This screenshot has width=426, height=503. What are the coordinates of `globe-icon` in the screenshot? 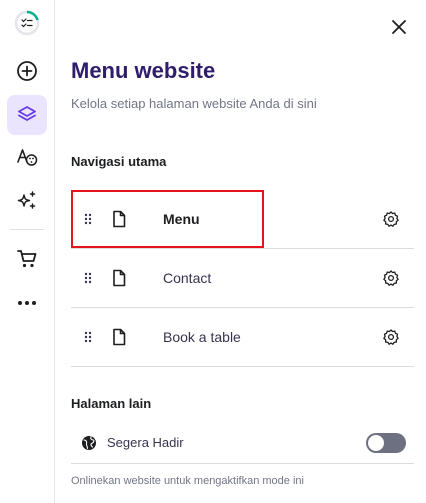 It's located at (89, 442).